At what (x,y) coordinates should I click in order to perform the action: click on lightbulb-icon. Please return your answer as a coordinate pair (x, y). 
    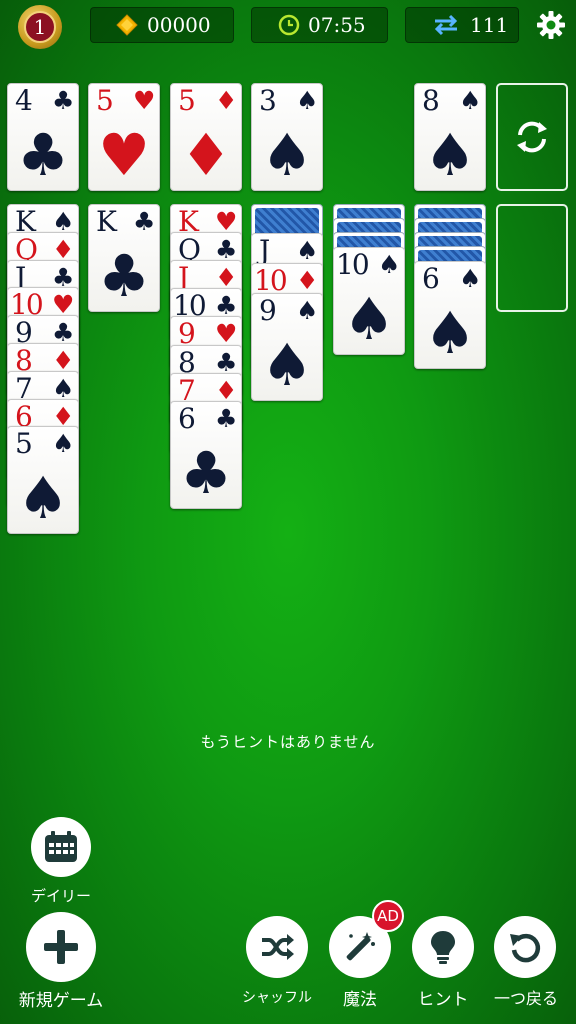
    Looking at the image, I should click on (443, 947).